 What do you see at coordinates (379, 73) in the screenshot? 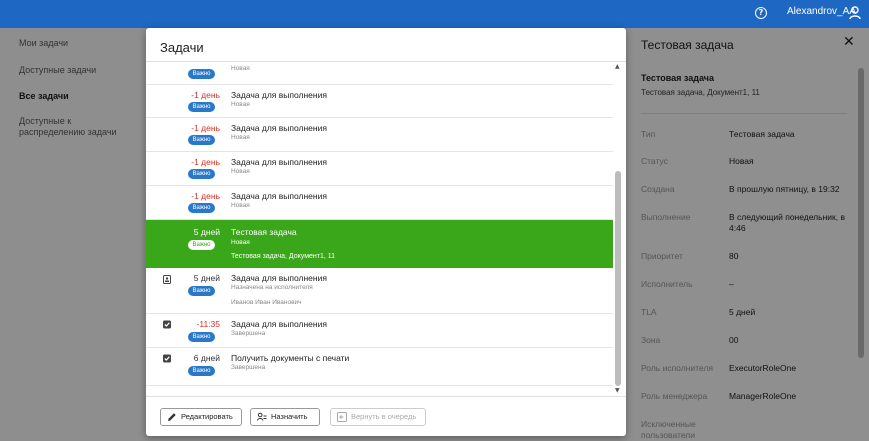
I see `list-item: Важно Новая` at bounding box center [379, 73].